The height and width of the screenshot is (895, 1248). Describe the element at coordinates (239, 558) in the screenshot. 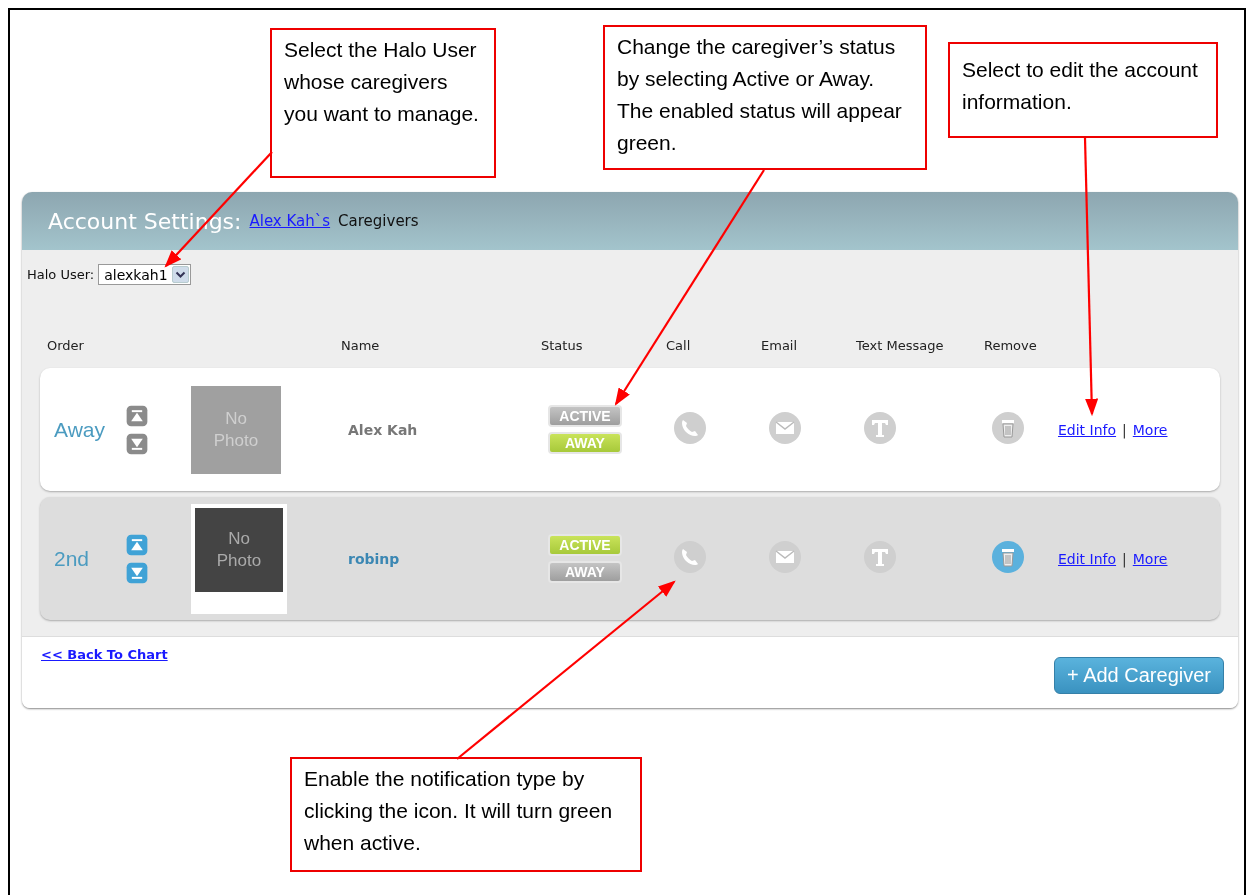

I see `photo-placeholder: No Photo` at that location.